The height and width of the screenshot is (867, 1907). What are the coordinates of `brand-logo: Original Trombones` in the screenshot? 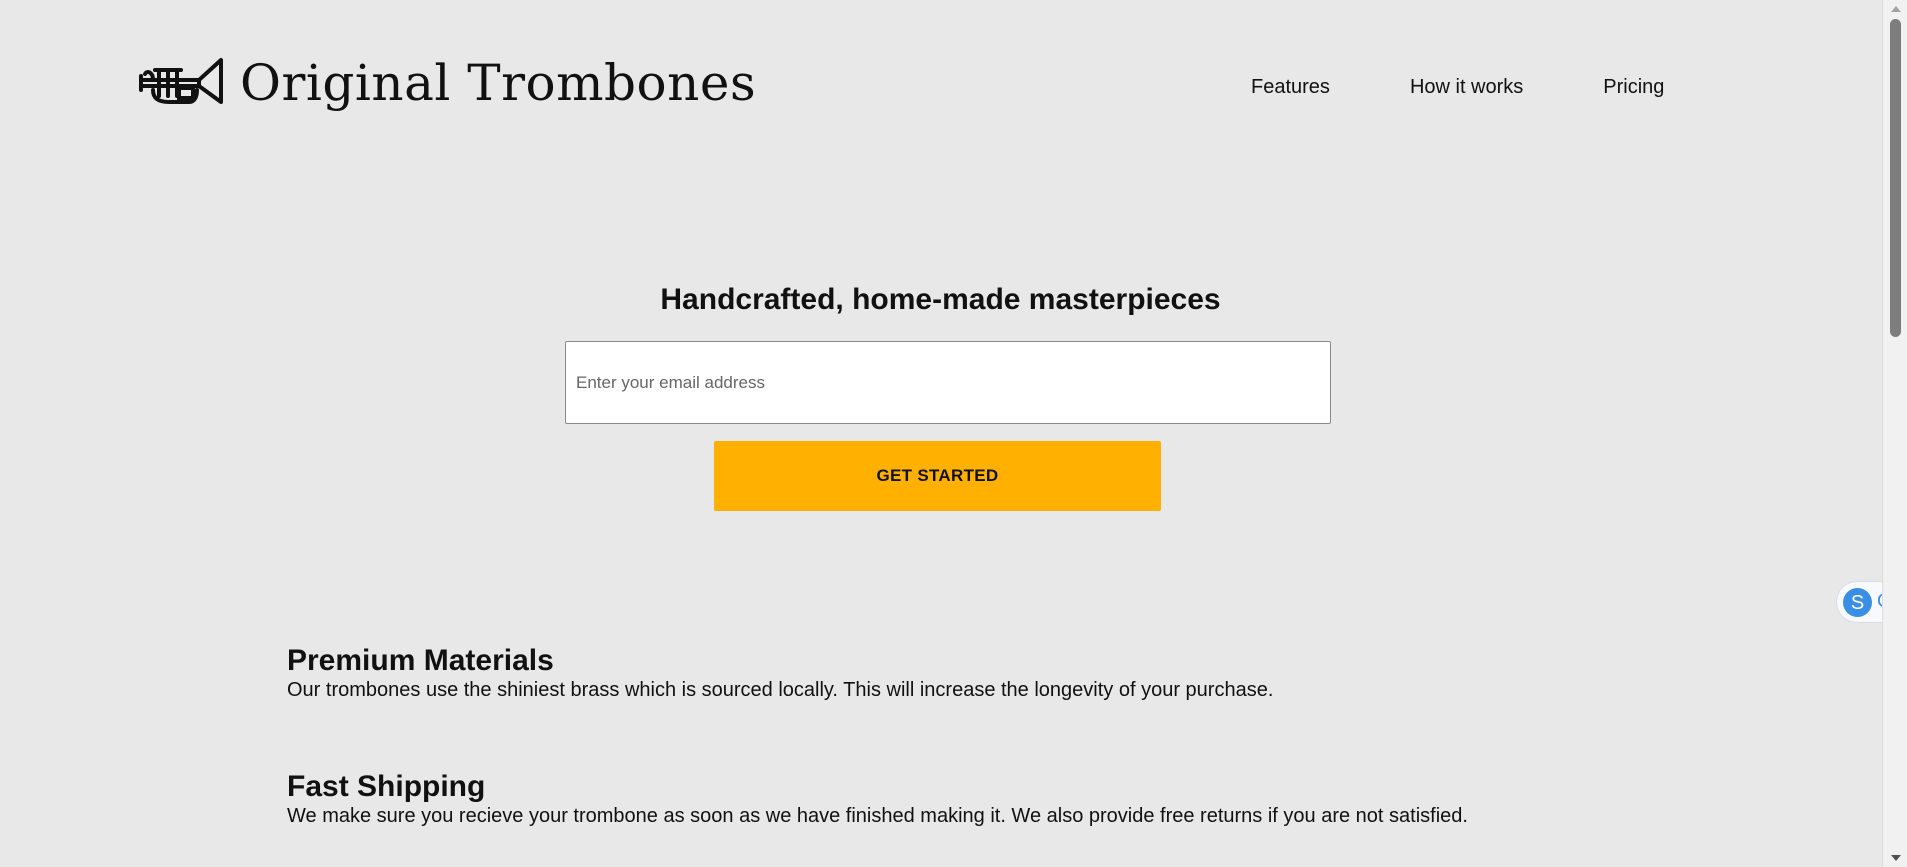 It's located at (447, 83).